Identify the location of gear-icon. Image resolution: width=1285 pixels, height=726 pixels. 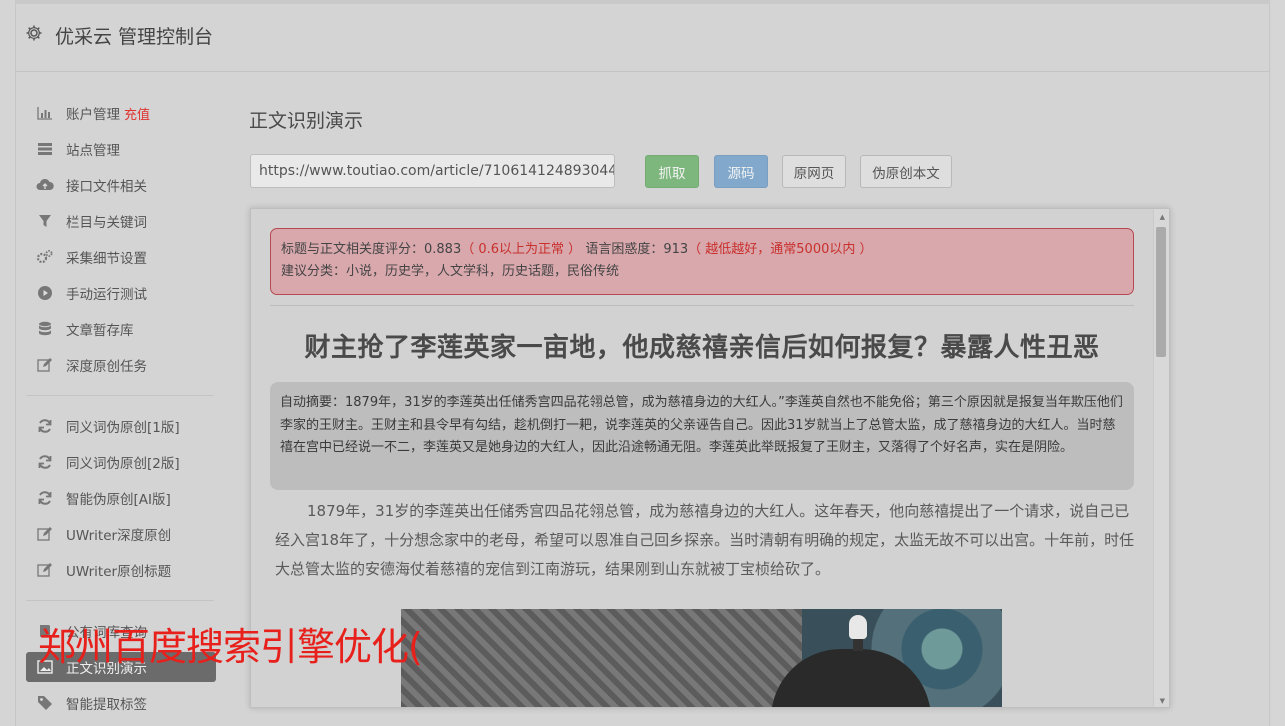
(34, 33).